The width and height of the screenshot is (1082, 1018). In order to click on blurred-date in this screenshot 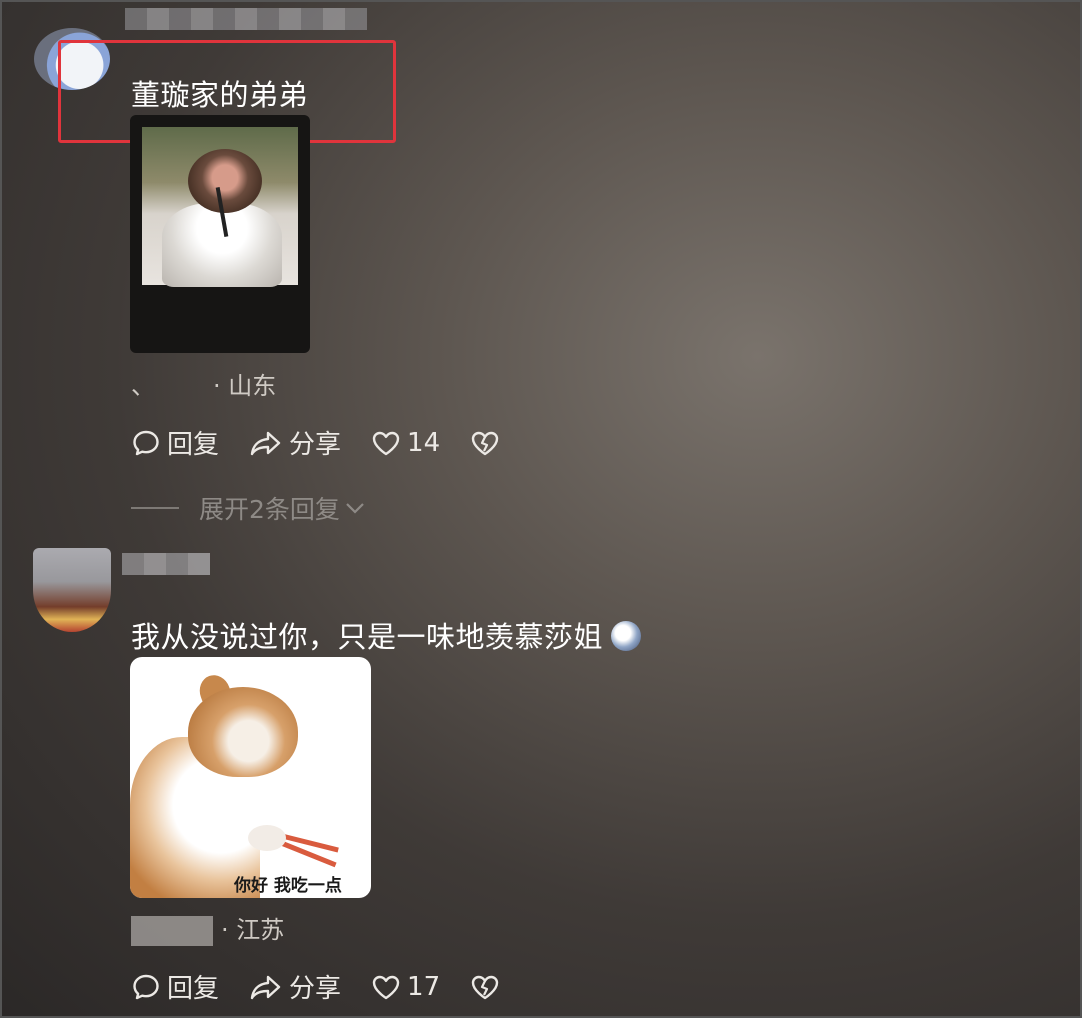, I will do `click(172, 931)`.